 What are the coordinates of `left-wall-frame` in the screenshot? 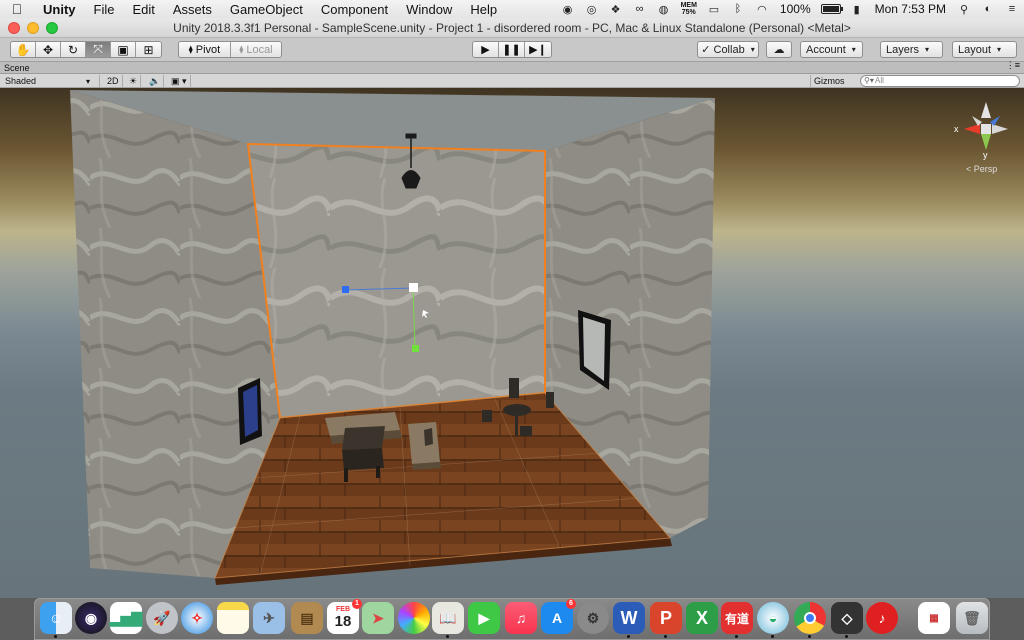 It's located at (250, 411).